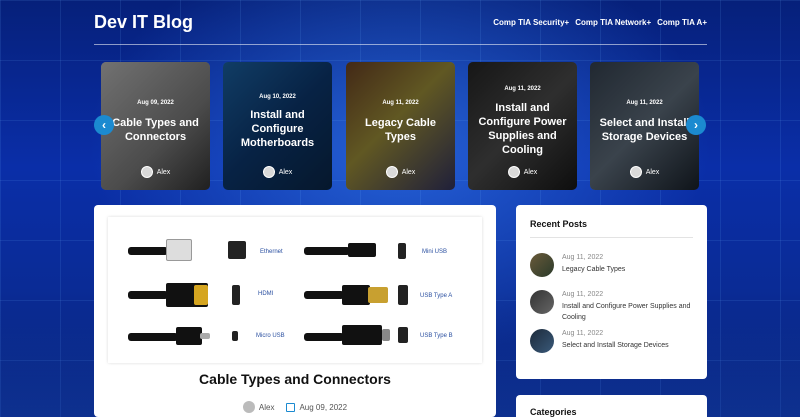 This screenshot has height=417, width=800. What do you see at coordinates (258, 407) in the screenshot?
I see `post-author: Alex` at bounding box center [258, 407].